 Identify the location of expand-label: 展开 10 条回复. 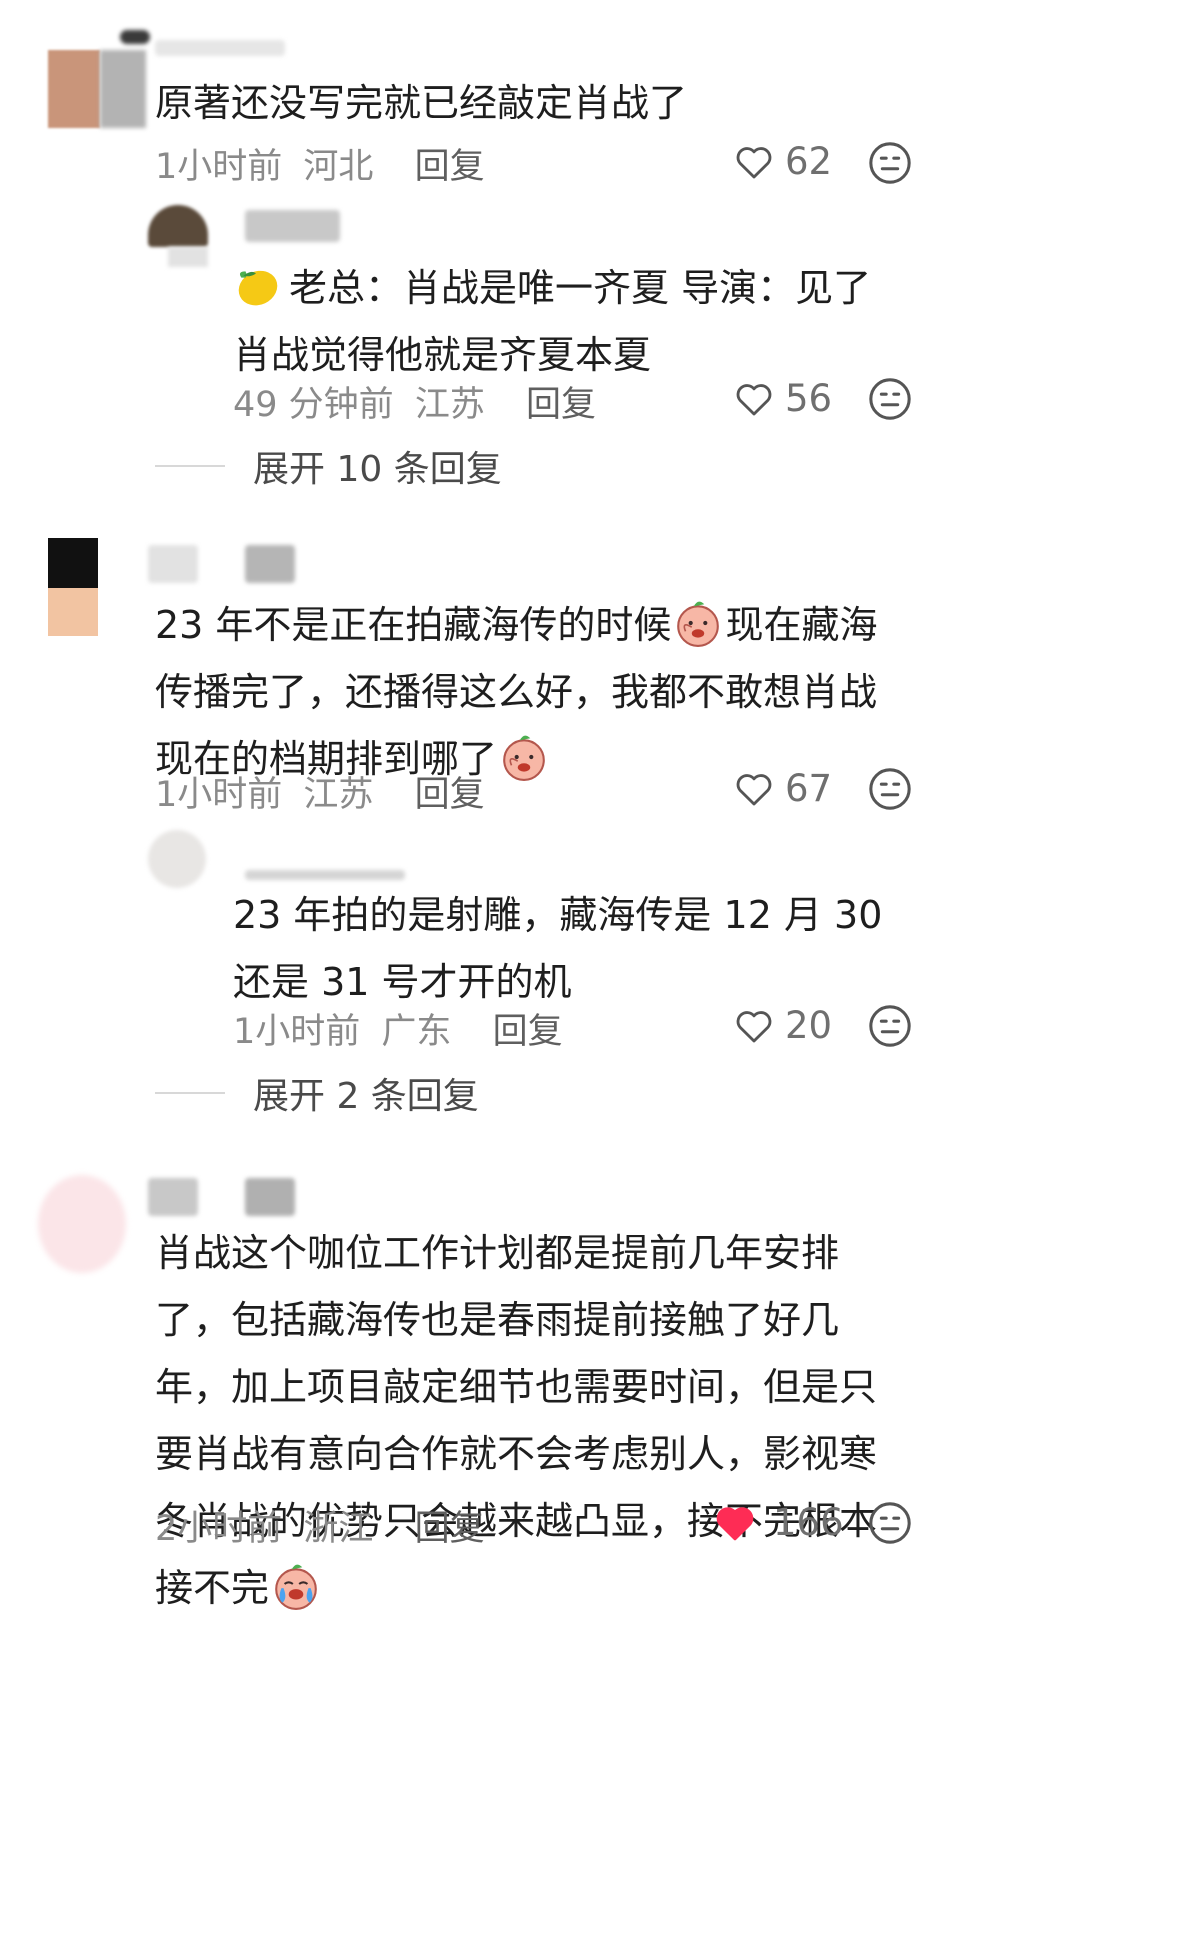
(377, 469).